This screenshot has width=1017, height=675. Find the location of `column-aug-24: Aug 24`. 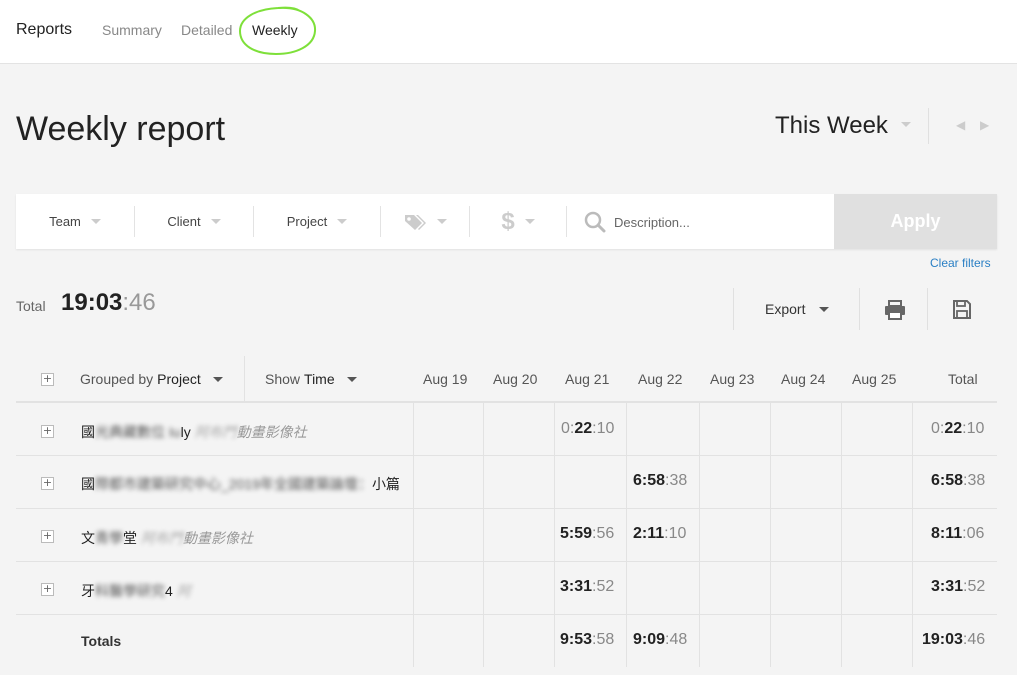

column-aug-24: Aug 24 is located at coordinates (803, 379).